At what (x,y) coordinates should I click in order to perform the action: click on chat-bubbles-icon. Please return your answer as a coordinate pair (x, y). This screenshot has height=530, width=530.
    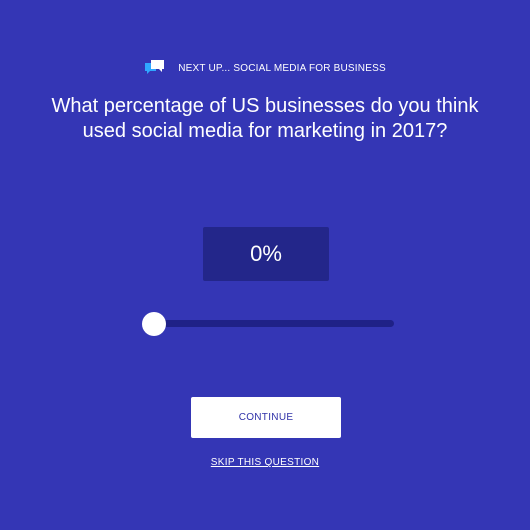
    Looking at the image, I should click on (155, 68).